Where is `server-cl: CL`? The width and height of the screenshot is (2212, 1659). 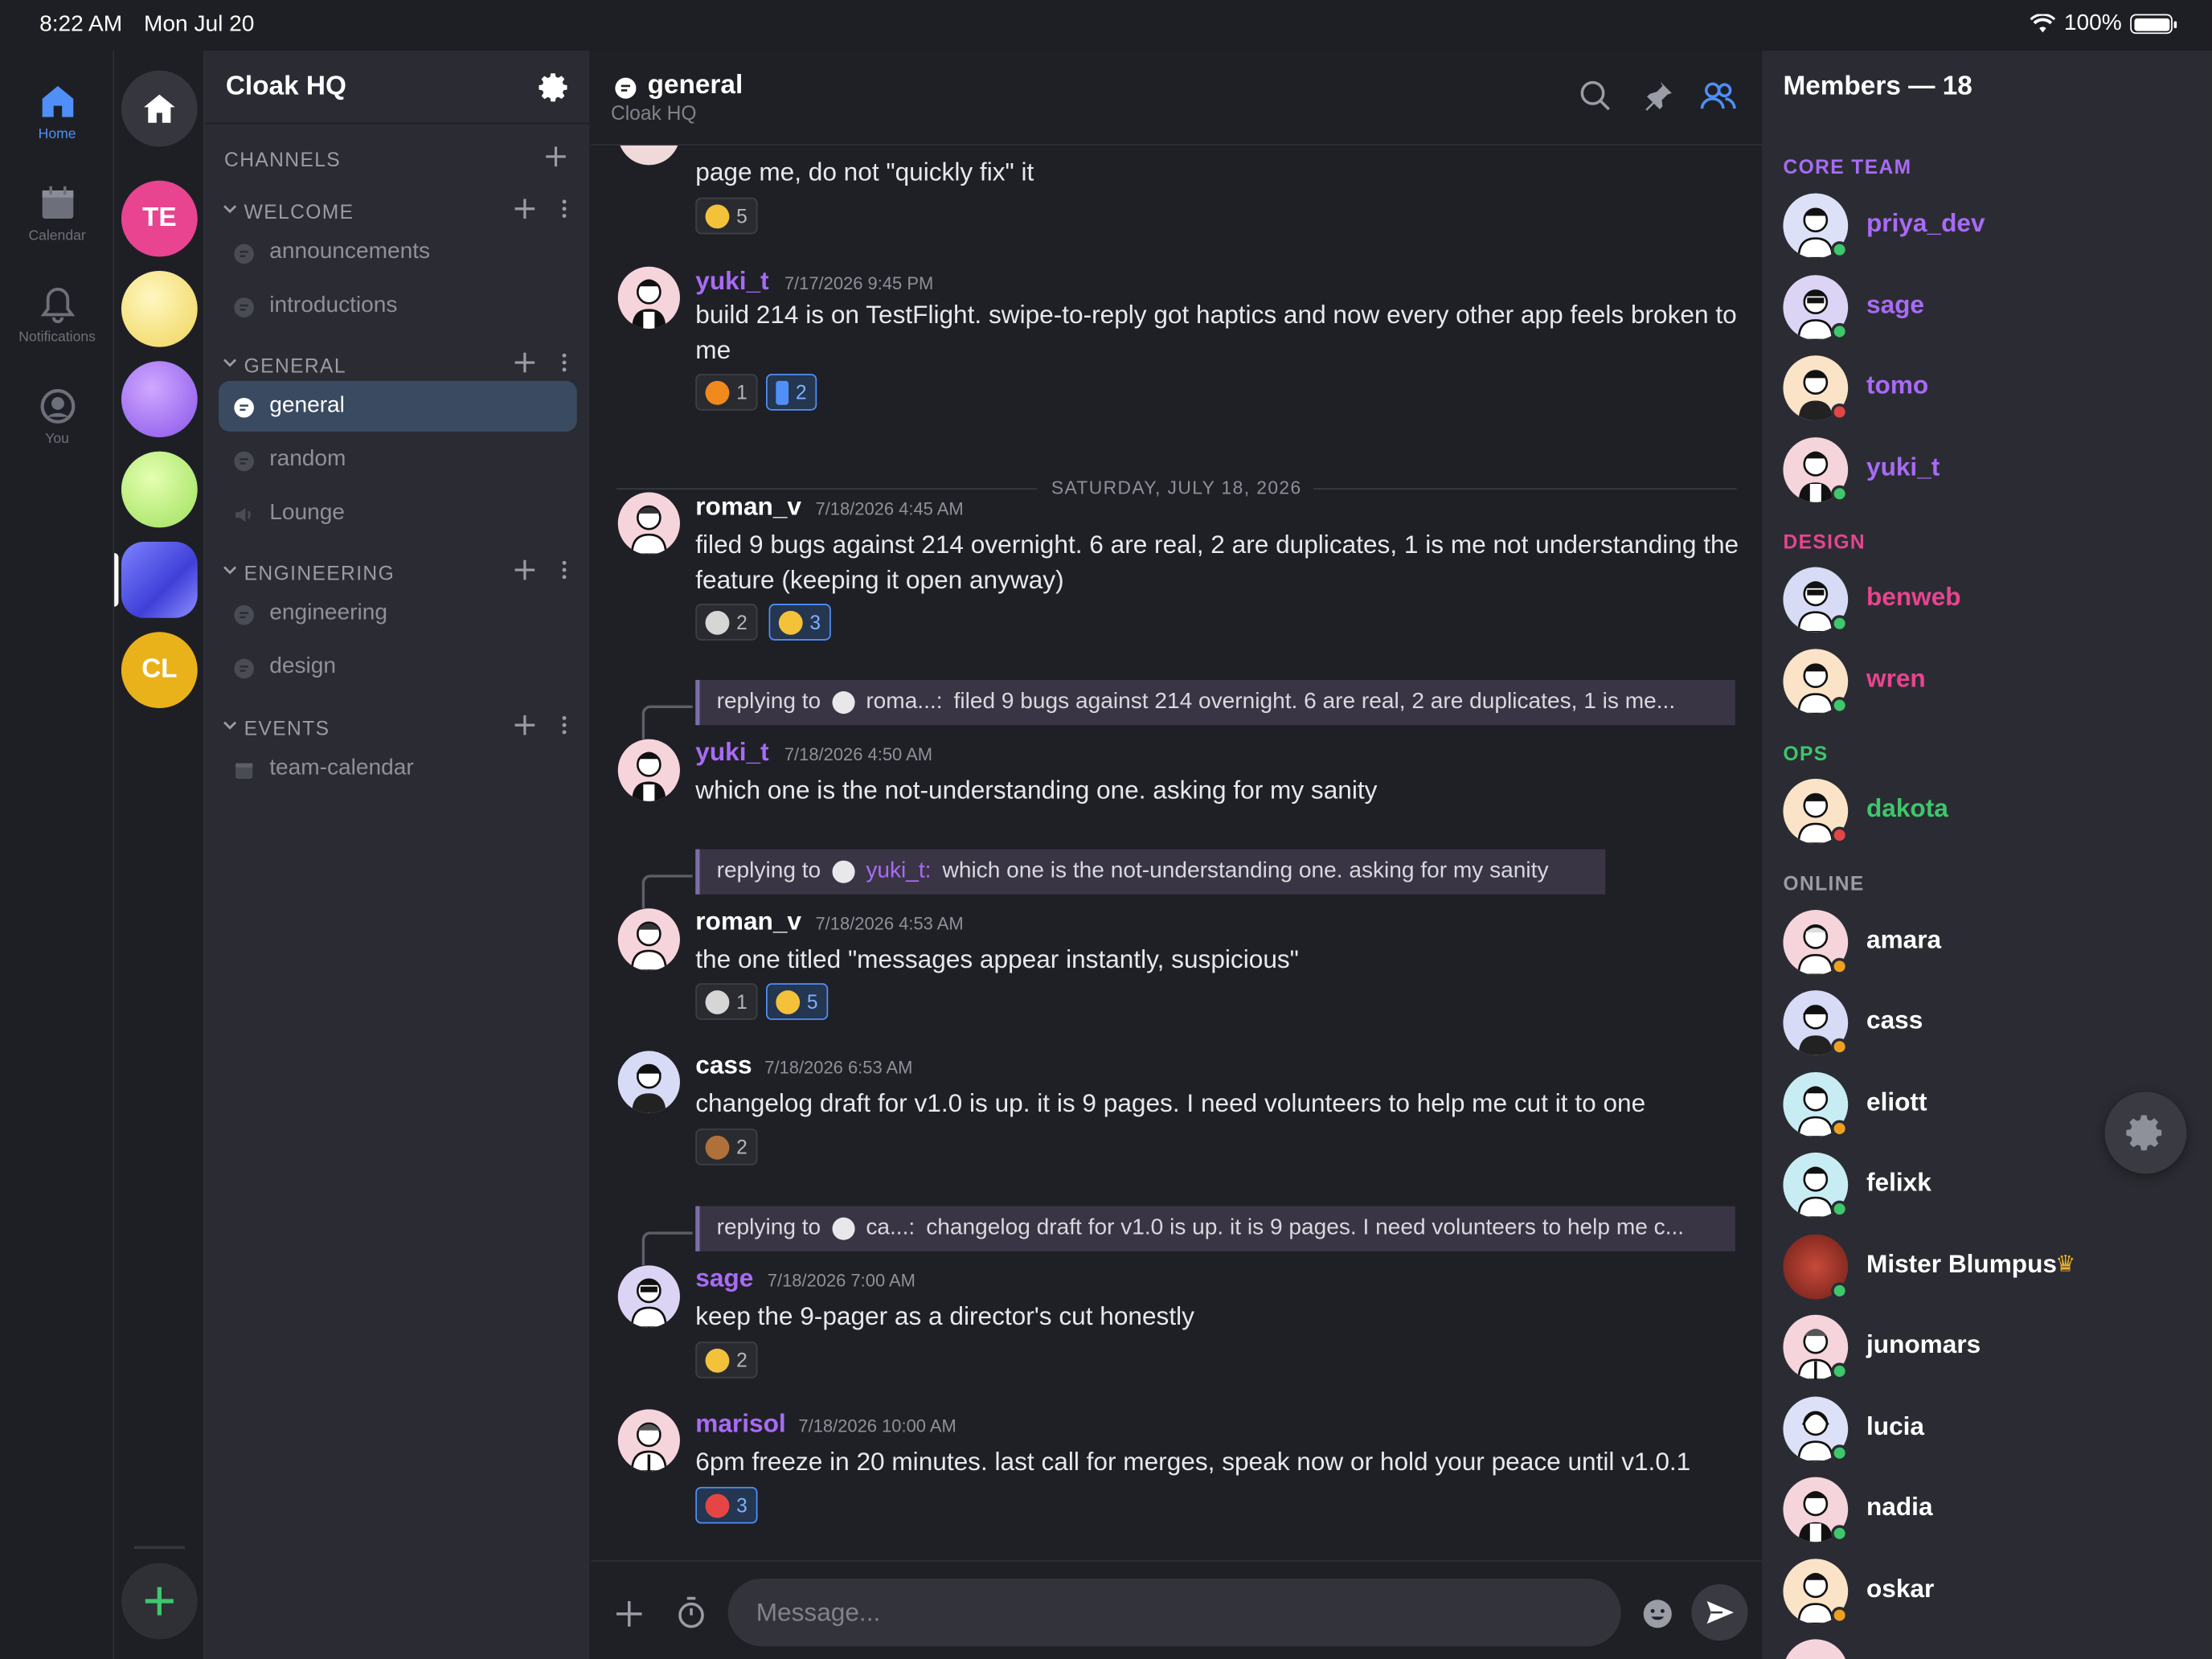 server-cl: CL is located at coordinates (159, 670).